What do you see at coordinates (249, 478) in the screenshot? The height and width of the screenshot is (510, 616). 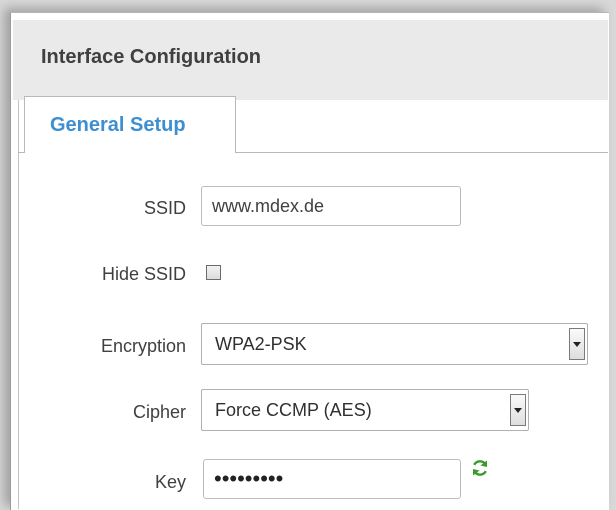 I see `key-masked-value: •••••••••` at bounding box center [249, 478].